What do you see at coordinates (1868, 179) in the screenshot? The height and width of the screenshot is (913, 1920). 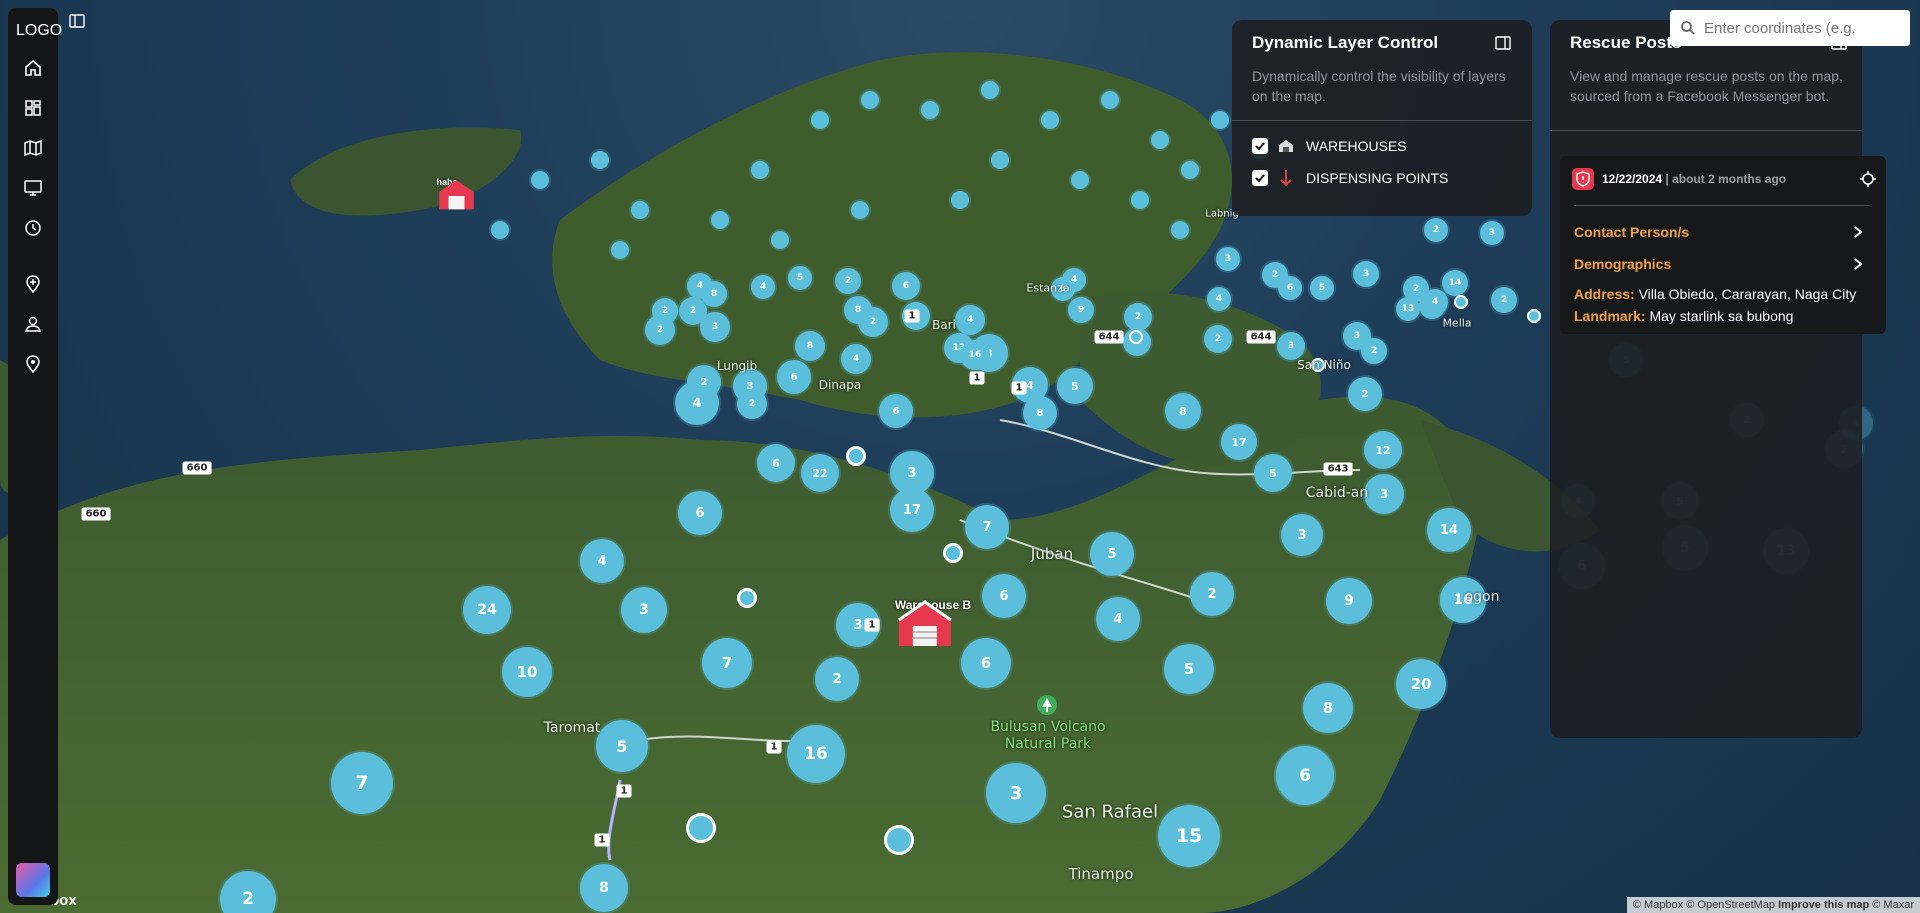 I see `locate-icon` at bounding box center [1868, 179].